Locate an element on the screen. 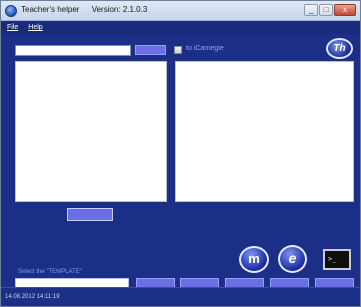  m-logo-text: m is located at coordinates (254, 258).